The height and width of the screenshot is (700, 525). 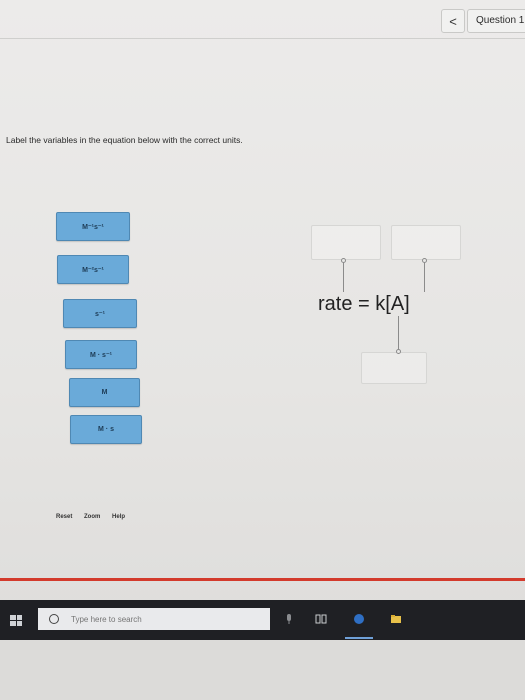 What do you see at coordinates (262, 579) in the screenshot?
I see `accent-divider` at bounding box center [262, 579].